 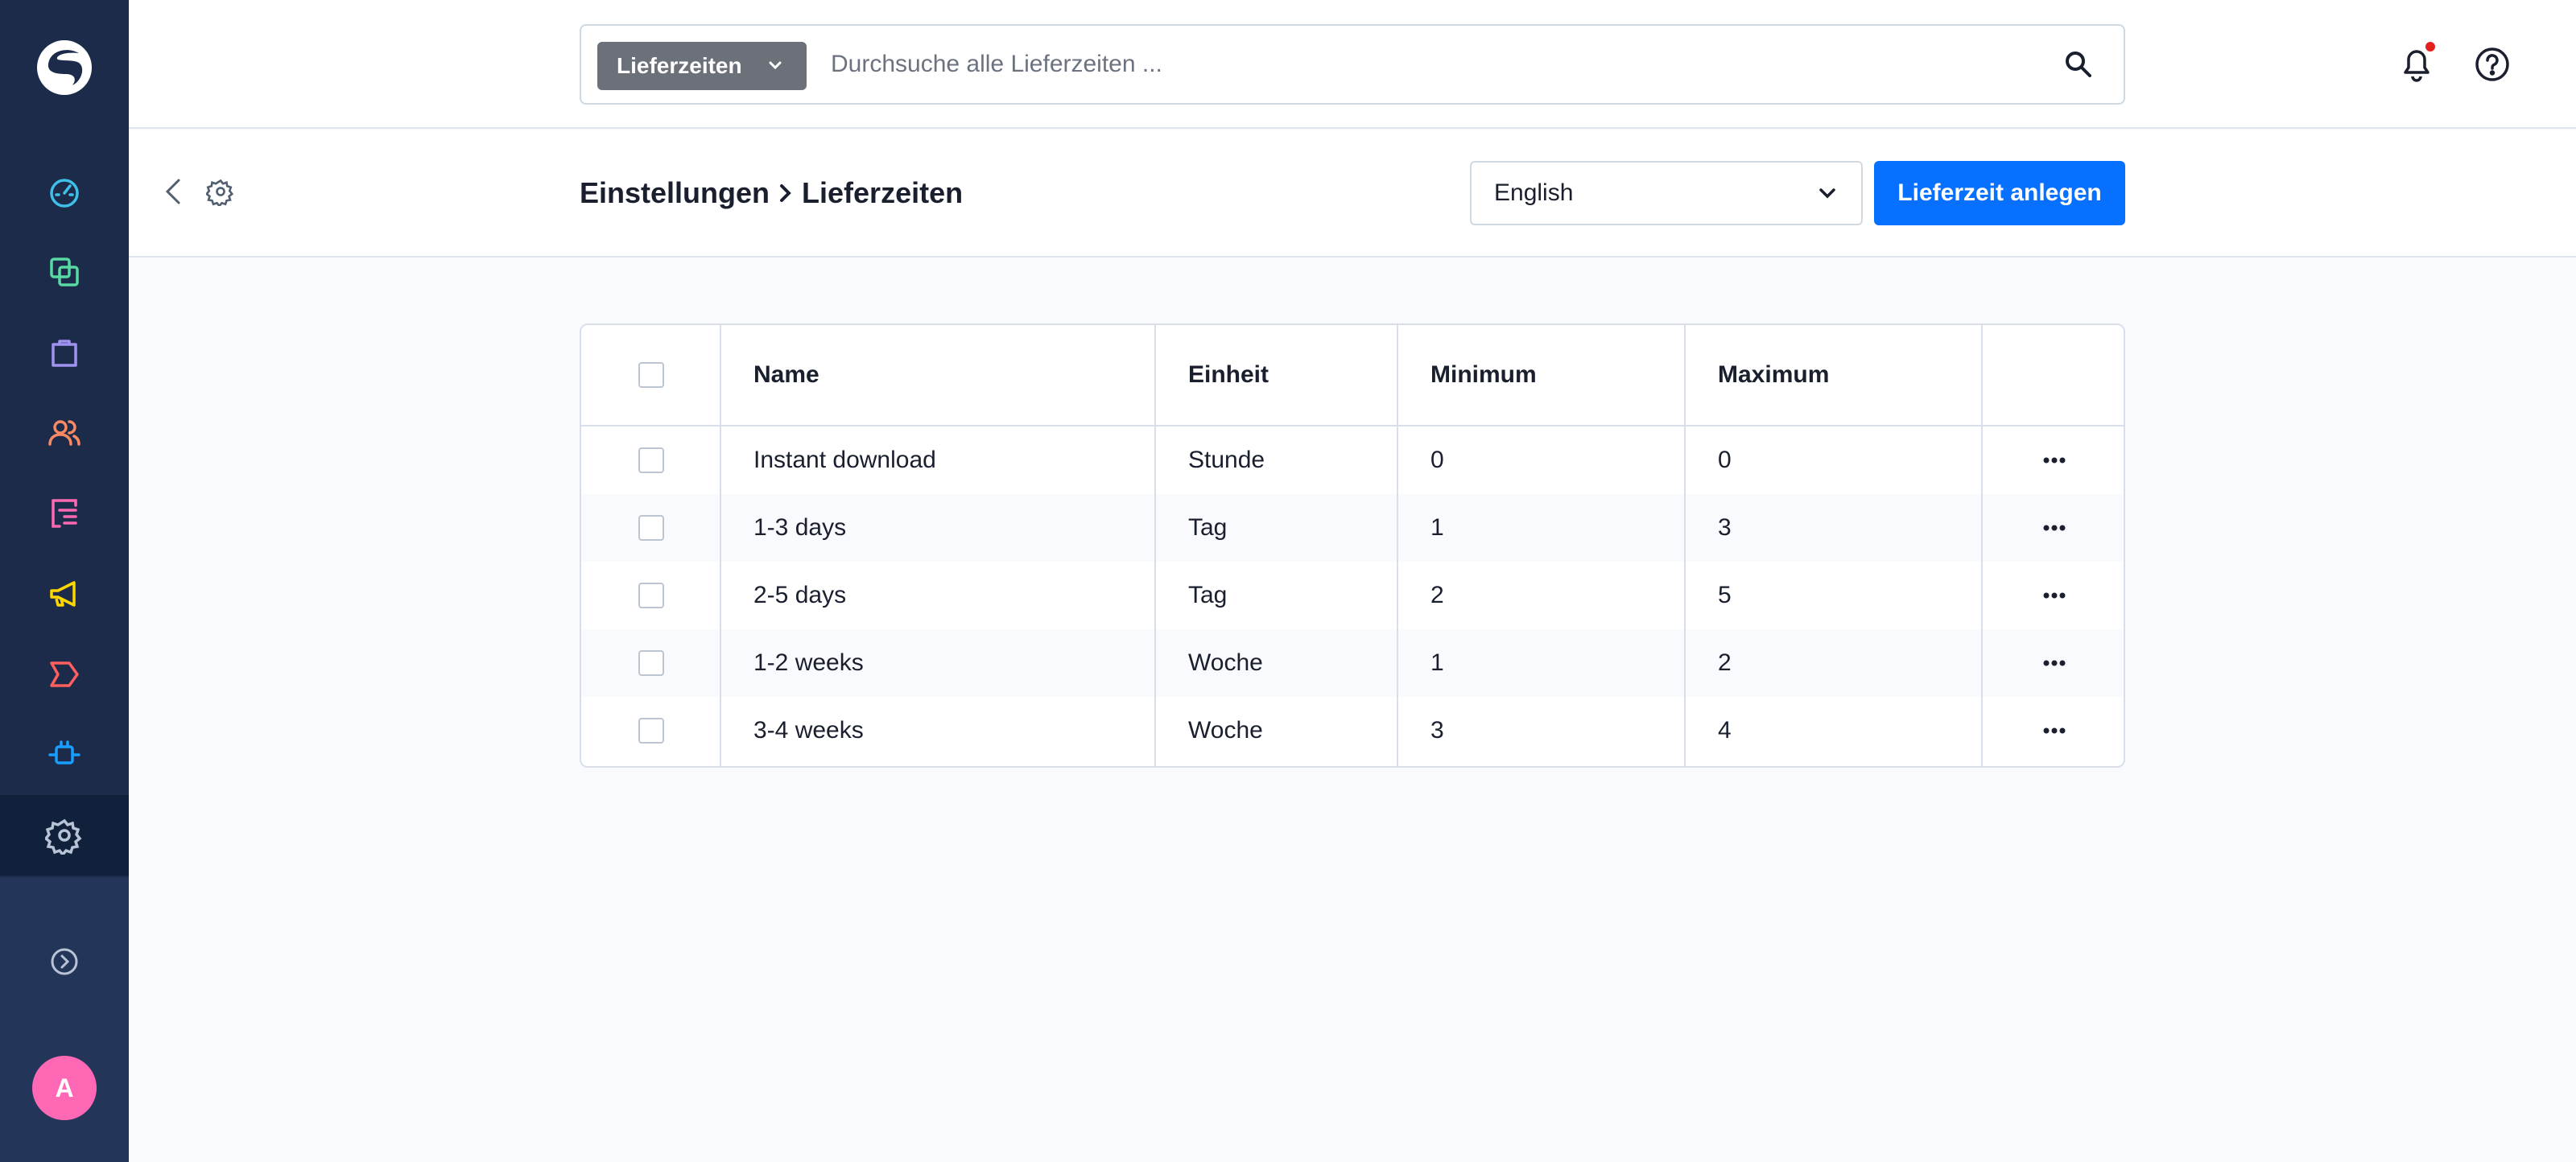 What do you see at coordinates (1725, 527) in the screenshot?
I see `cell-max: 3` at bounding box center [1725, 527].